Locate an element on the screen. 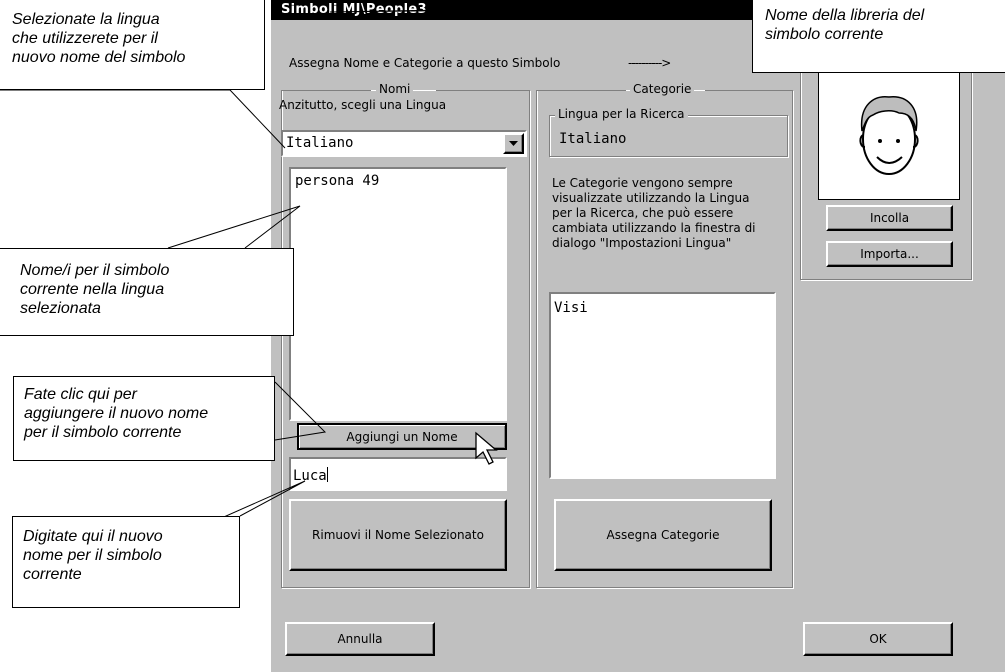 This screenshot has height=672, width=1005. language-callout-leader is located at coordinates (143, 119).